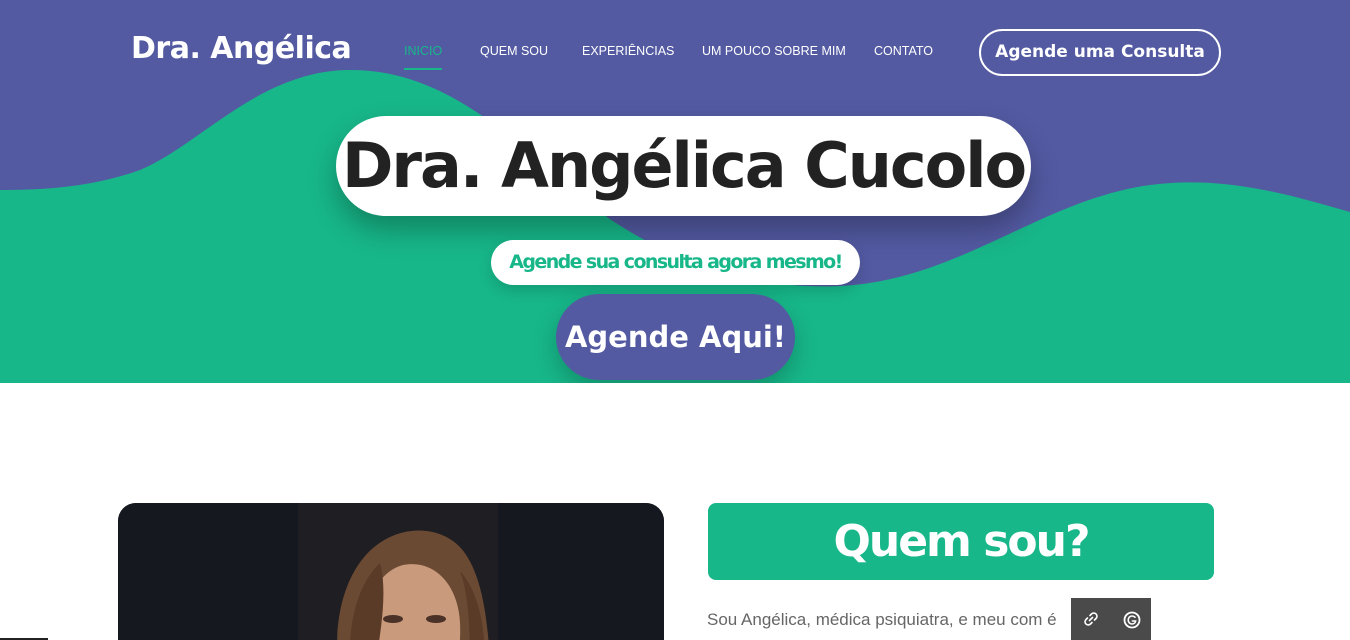  I want to click on doctor-photo, so click(391, 571).